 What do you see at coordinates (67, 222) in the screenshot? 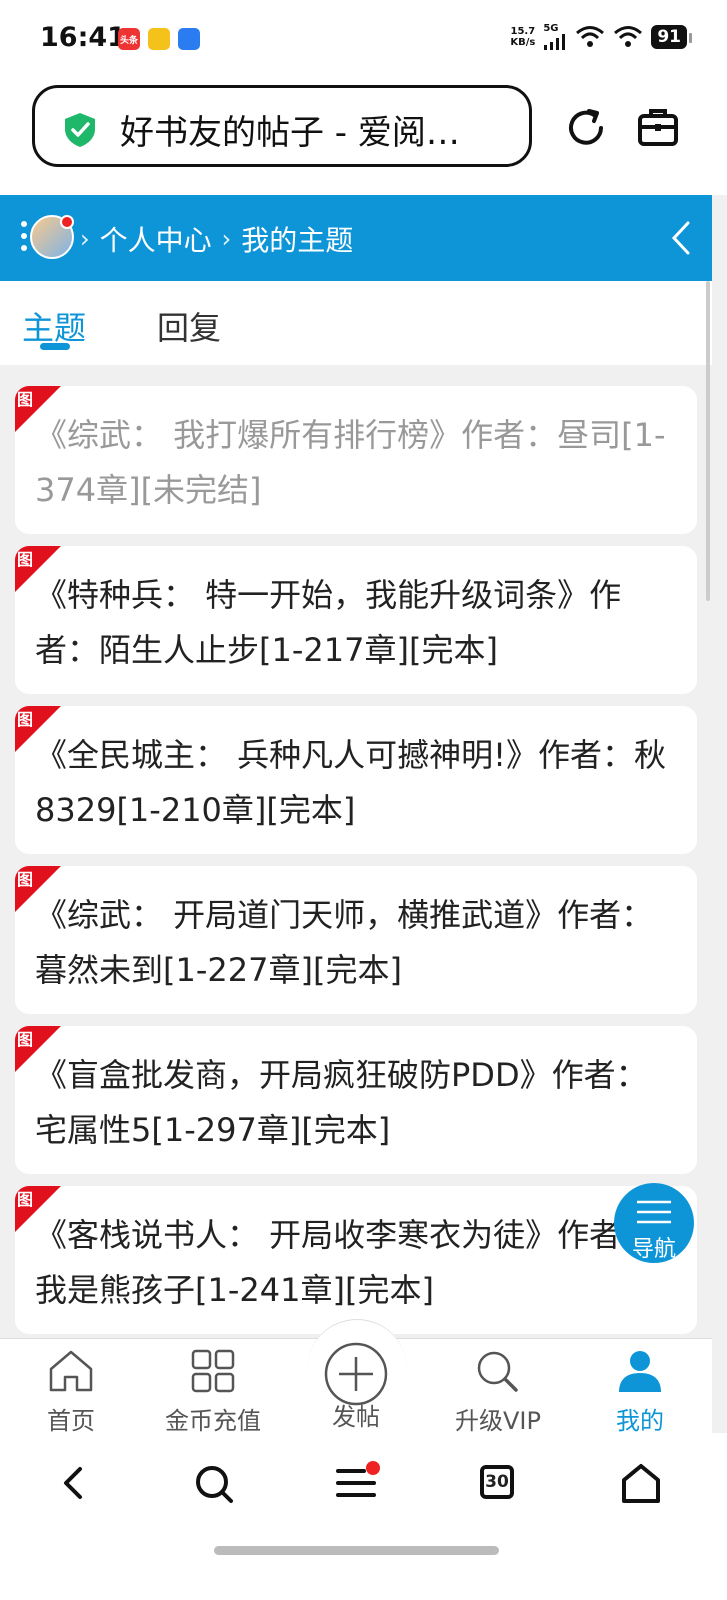
I see `notification-dot` at bounding box center [67, 222].